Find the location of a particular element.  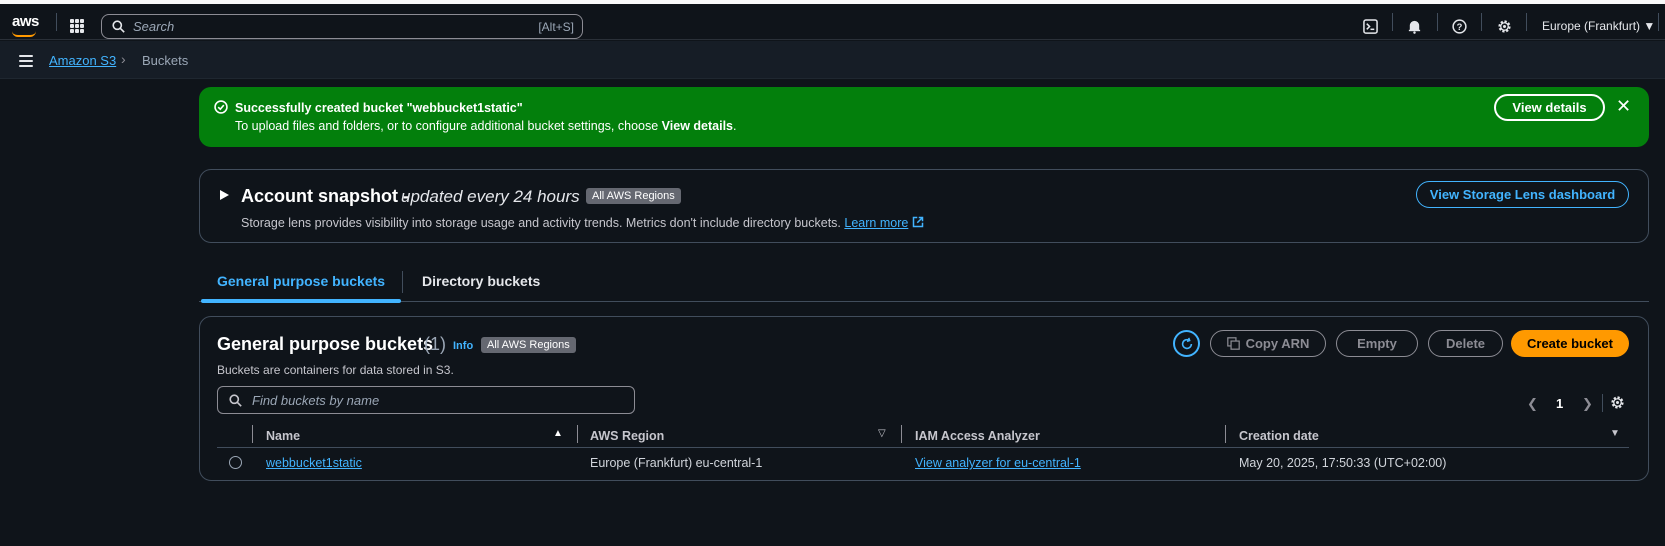

chevron-right-icon: ❯ is located at coordinates (1587, 404).